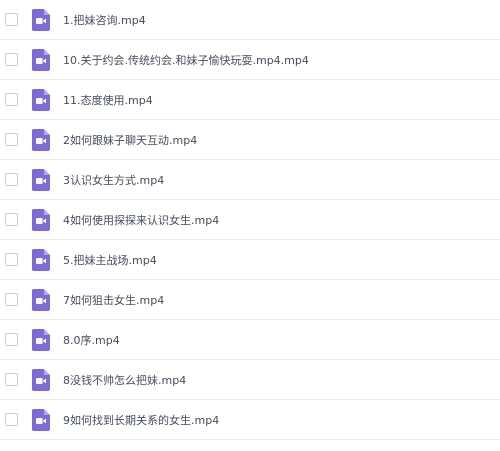  I want to click on file-row: 8.0序.mp4, so click(250, 340).